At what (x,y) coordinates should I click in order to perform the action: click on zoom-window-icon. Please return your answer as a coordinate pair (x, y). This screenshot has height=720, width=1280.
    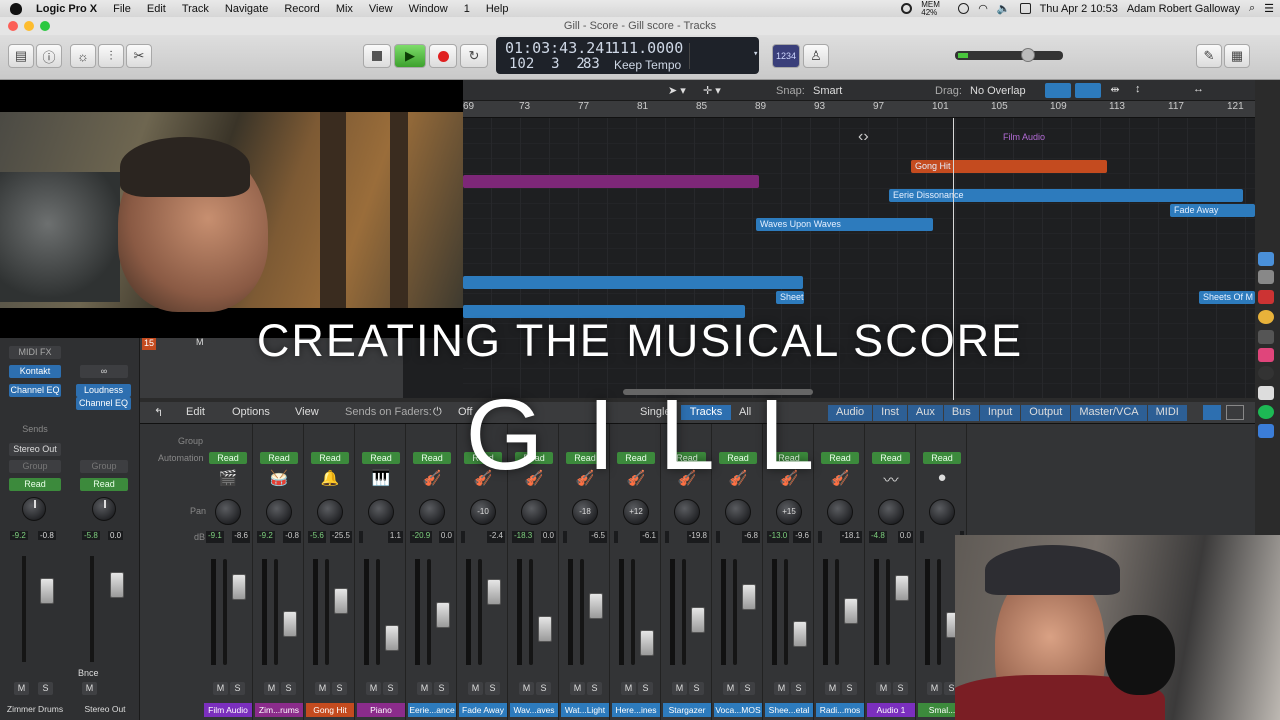
    Looking at the image, I should click on (45, 26).